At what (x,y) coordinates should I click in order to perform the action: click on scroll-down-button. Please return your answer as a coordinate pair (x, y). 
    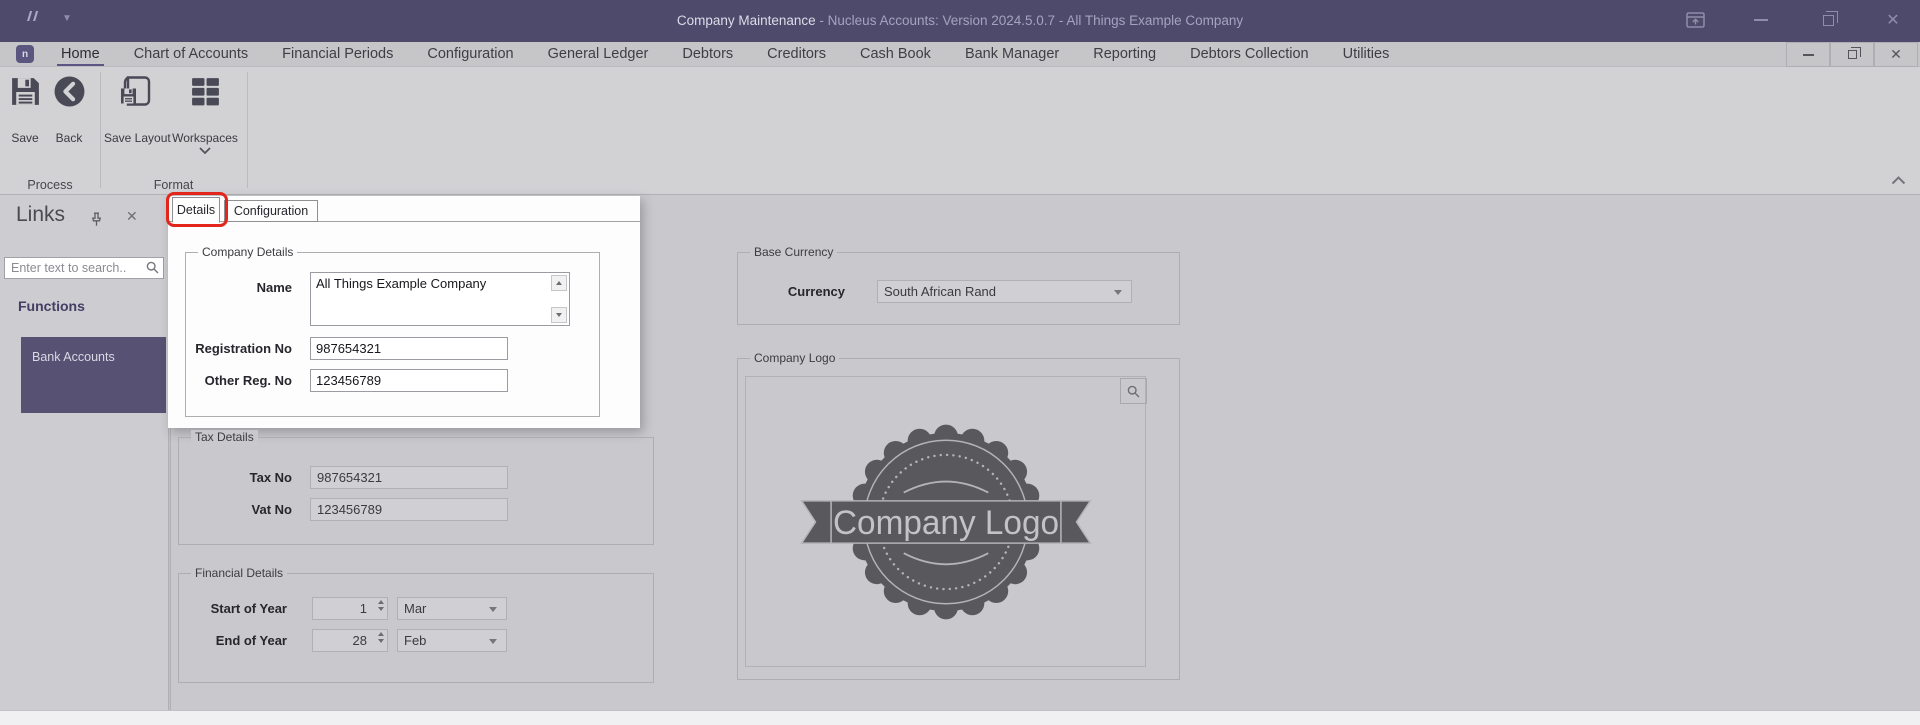
    Looking at the image, I should click on (559, 315).